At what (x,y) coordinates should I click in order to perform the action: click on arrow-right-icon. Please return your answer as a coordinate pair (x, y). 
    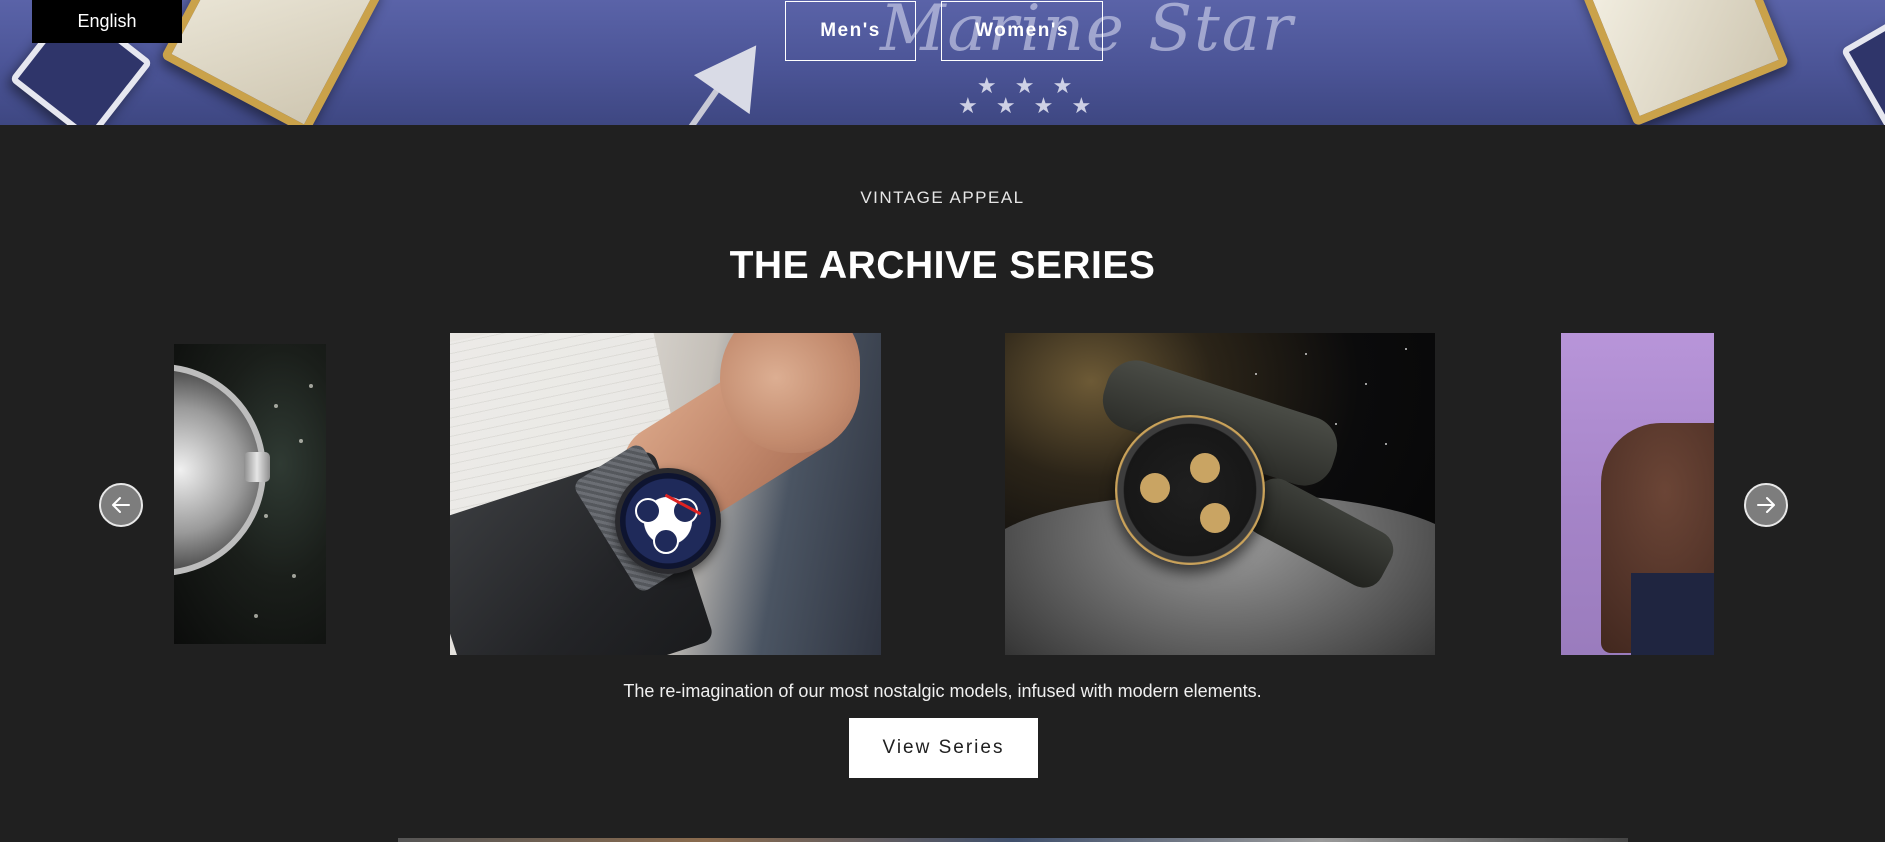
    Looking at the image, I should click on (1766, 505).